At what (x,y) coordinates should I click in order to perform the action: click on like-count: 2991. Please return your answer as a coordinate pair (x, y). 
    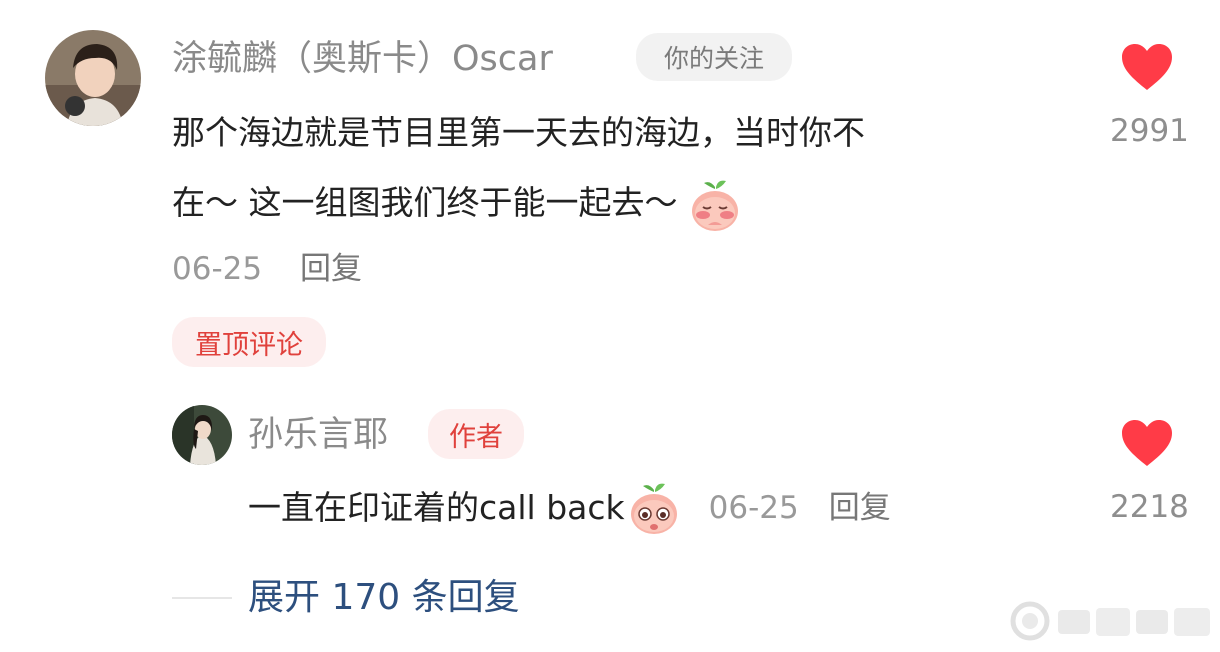
    Looking at the image, I should click on (1149, 131).